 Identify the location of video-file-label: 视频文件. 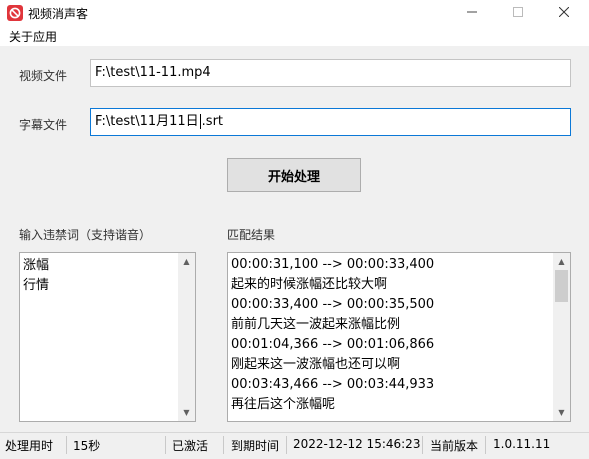
(43, 76).